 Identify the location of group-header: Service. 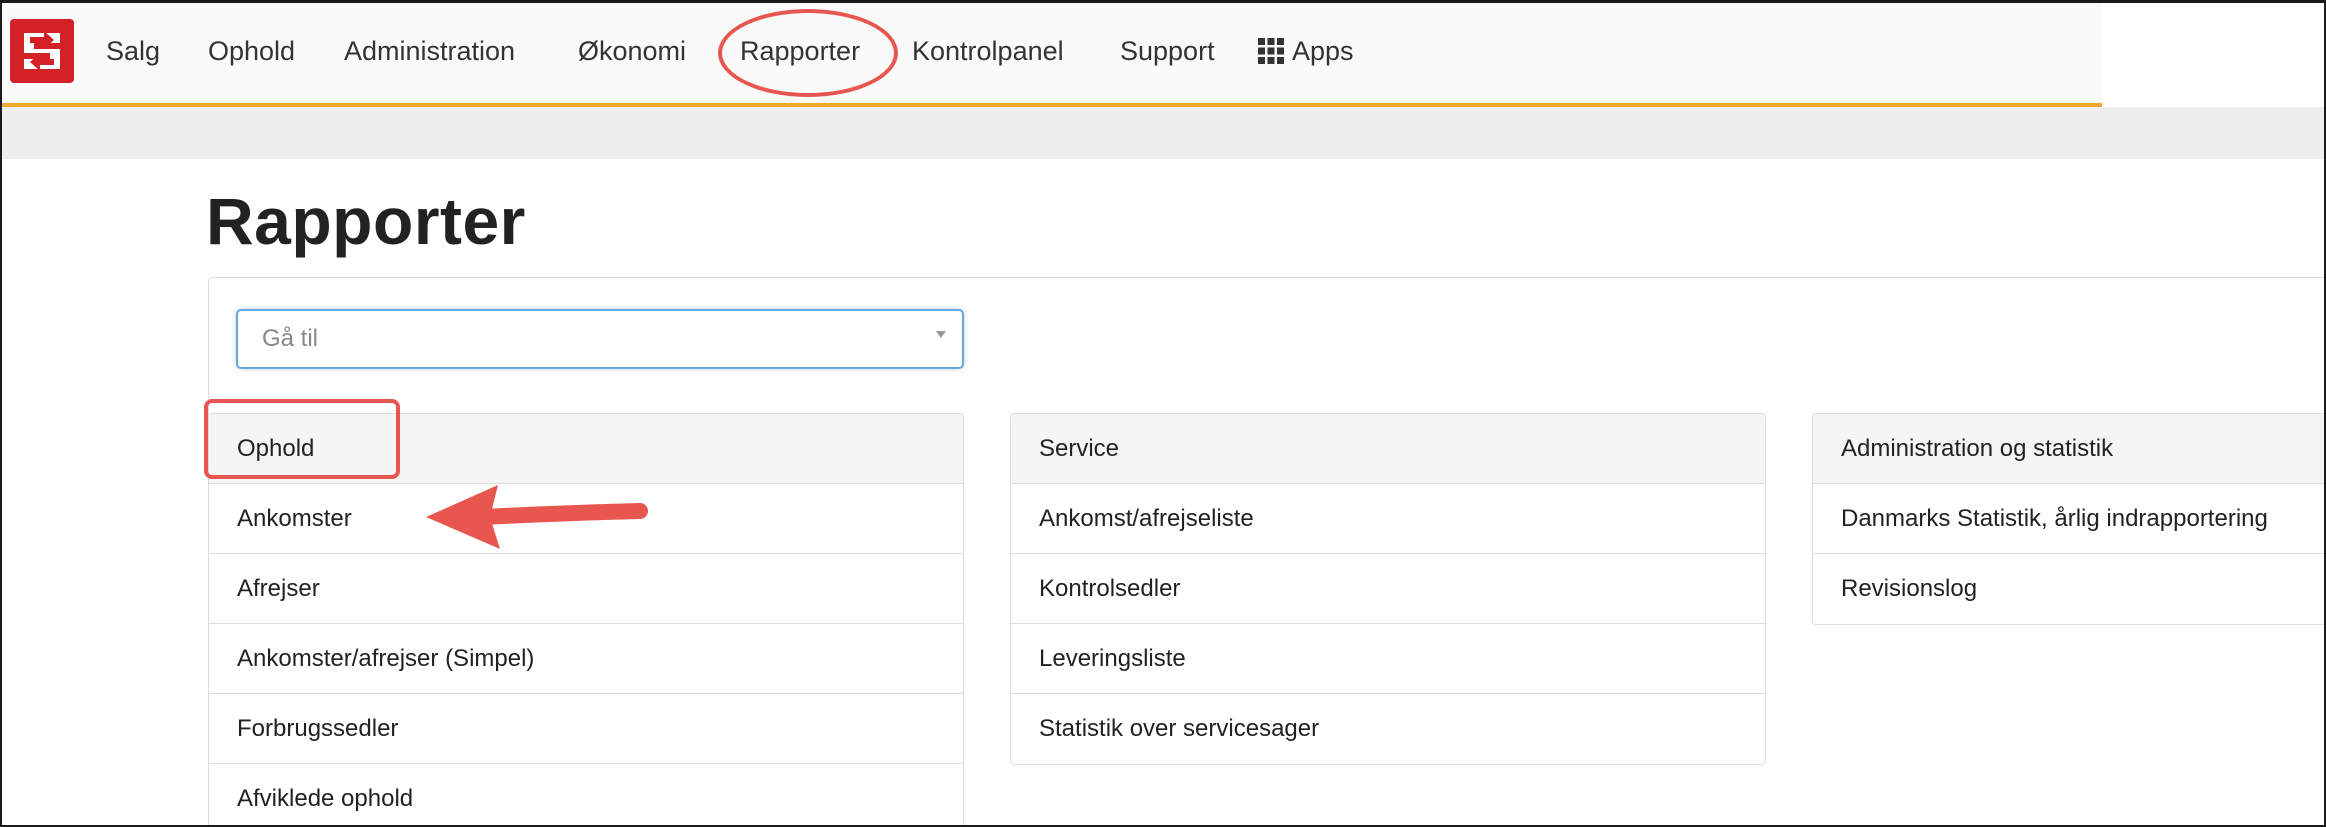
(1388, 449).